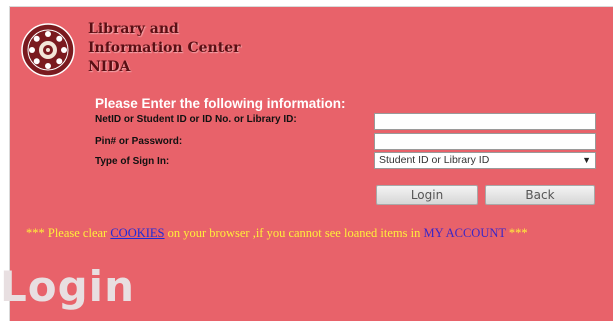 The height and width of the screenshot is (321, 613). I want to click on id-input, so click(485, 121).